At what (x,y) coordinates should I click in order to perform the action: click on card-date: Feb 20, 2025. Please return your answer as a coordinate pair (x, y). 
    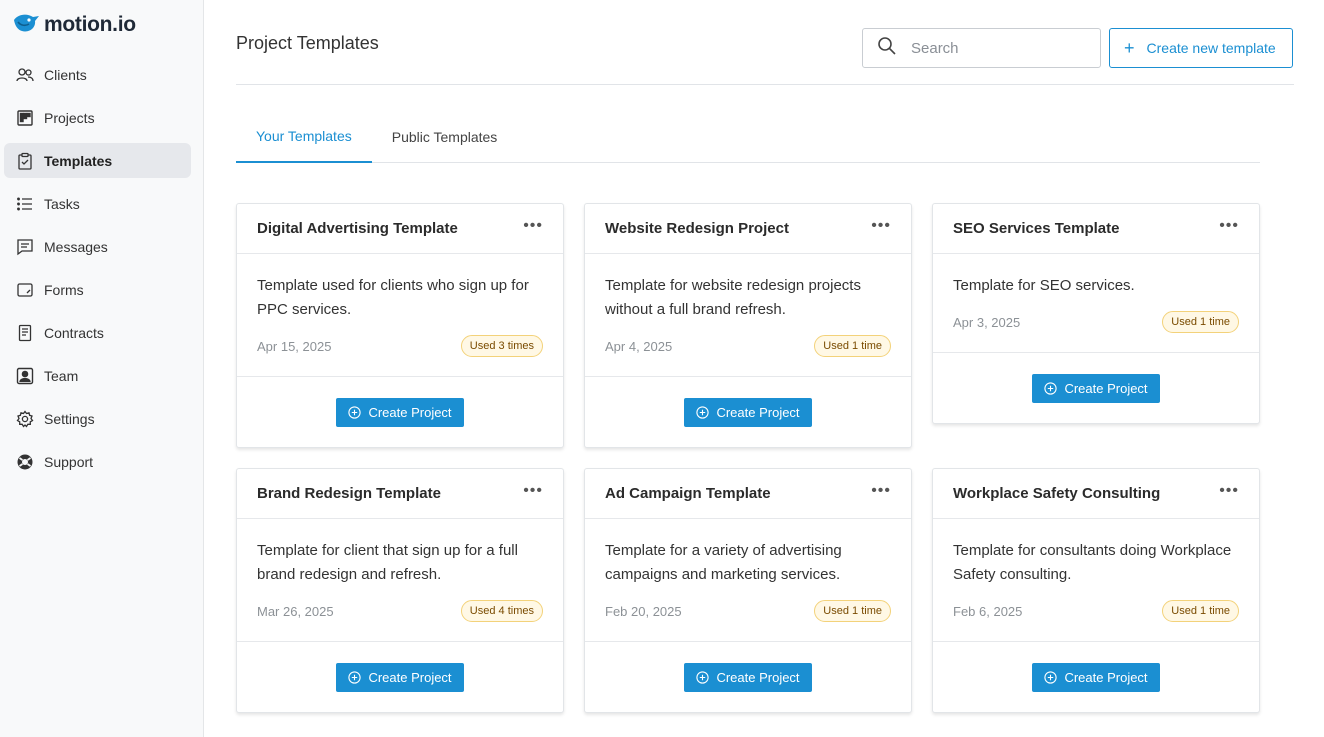
    Looking at the image, I should click on (643, 611).